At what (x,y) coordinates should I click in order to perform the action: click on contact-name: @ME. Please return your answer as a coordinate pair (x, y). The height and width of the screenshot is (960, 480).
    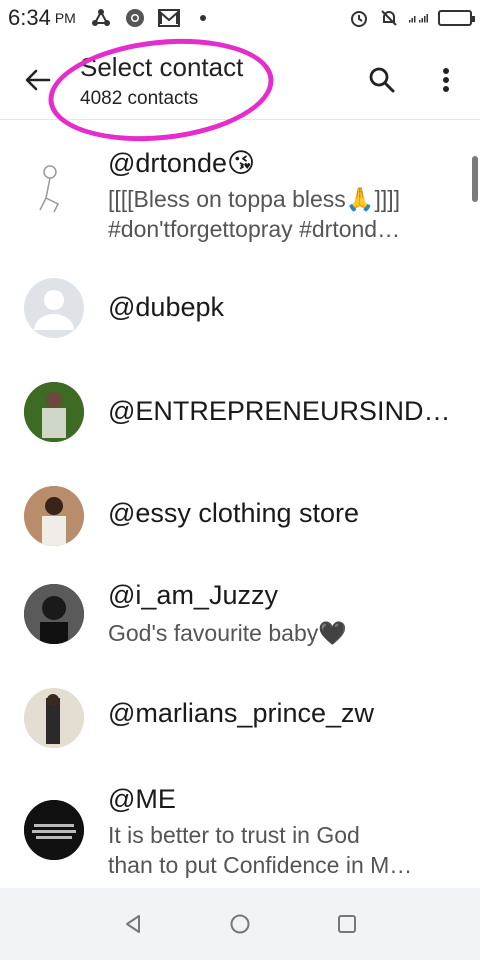
    Looking at the image, I should click on (142, 799).